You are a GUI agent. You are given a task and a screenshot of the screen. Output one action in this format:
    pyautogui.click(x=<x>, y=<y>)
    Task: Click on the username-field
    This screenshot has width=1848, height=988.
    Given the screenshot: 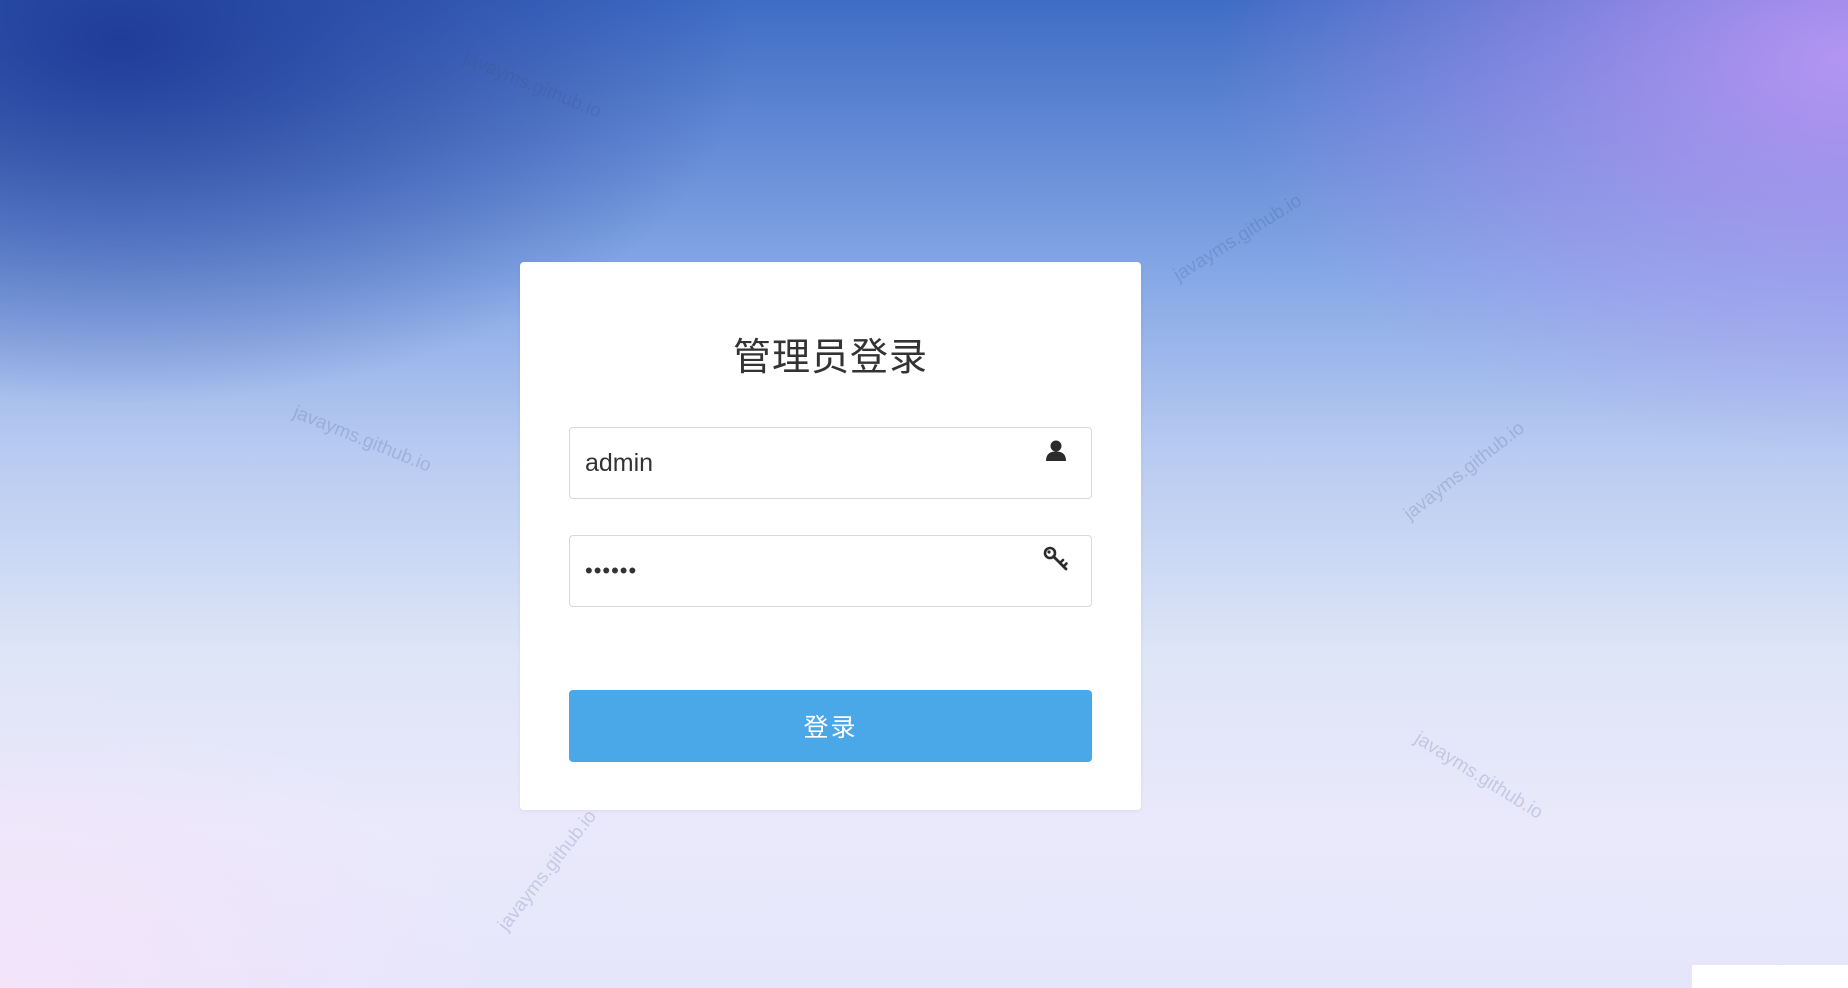 What is the action you would take?
    pyautogui.click(x=830, y=463)
    